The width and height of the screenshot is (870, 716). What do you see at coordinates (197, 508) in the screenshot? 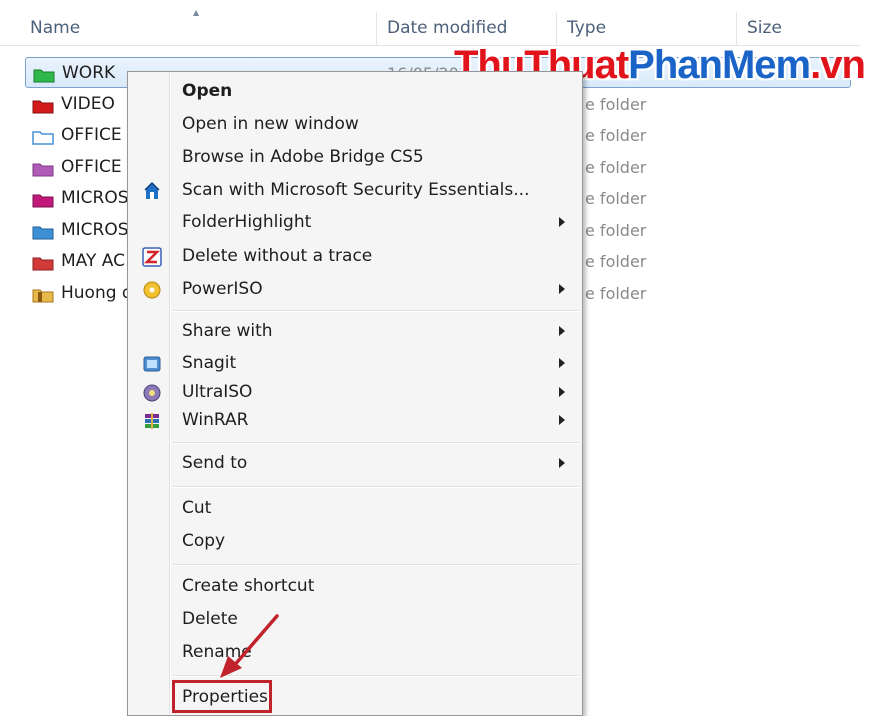
I see `menu-item-label: Cut` at bounding box center [197, 508].